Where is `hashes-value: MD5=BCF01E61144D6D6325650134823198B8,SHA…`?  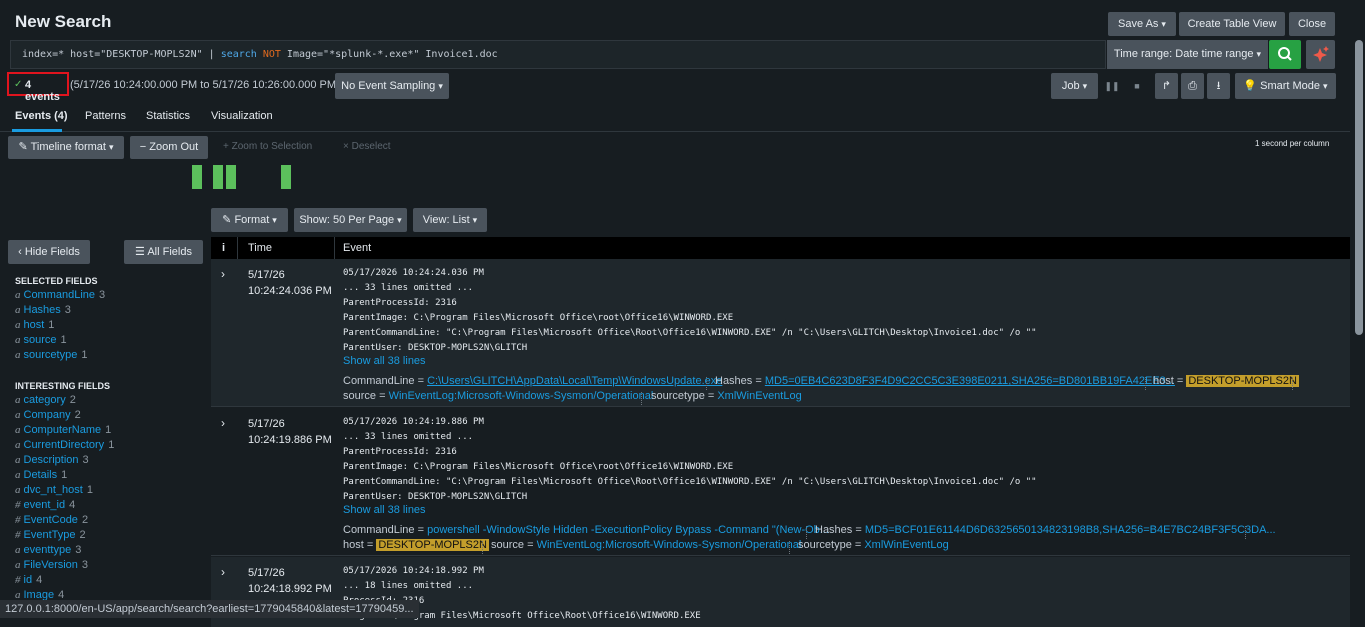
hashes-value: MD5=BCF01E61144D6D6325650134823198B8,SHA… is located at coordinates (1070, 530).